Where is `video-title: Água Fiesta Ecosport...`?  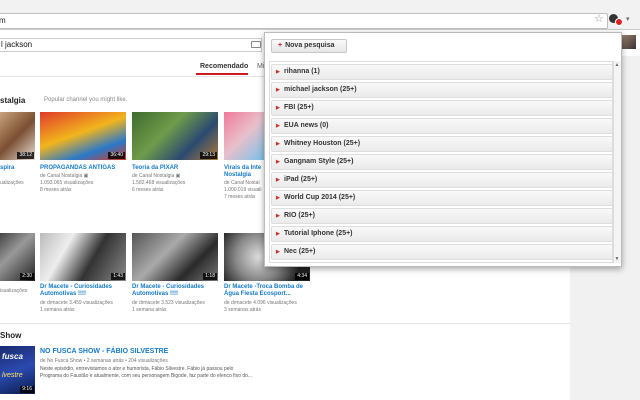 video-title: Água Fiesta Ecosport... is located at coordinates (257, 294).